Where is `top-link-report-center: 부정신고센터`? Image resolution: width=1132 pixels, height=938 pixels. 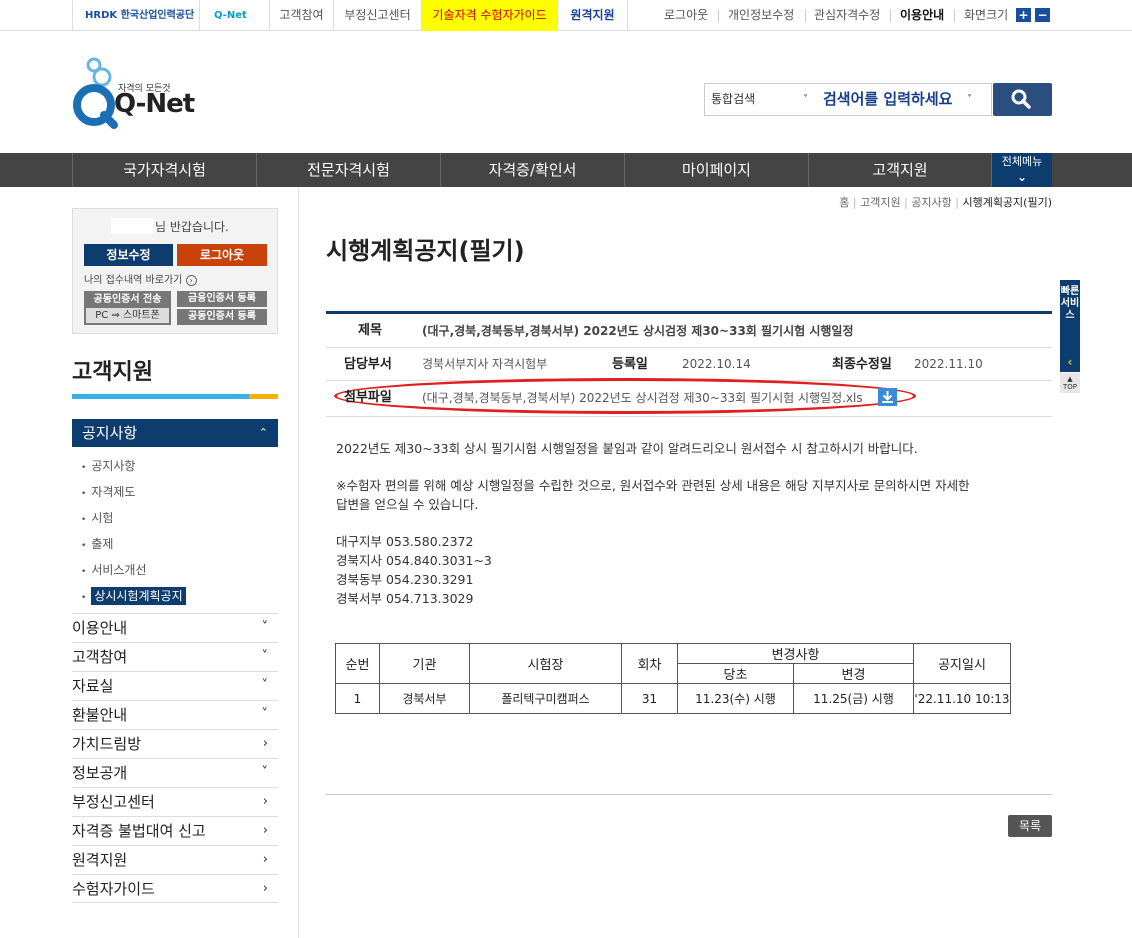 top-link-report-center: 부정신고센터 is located at coordinates (378, 15).